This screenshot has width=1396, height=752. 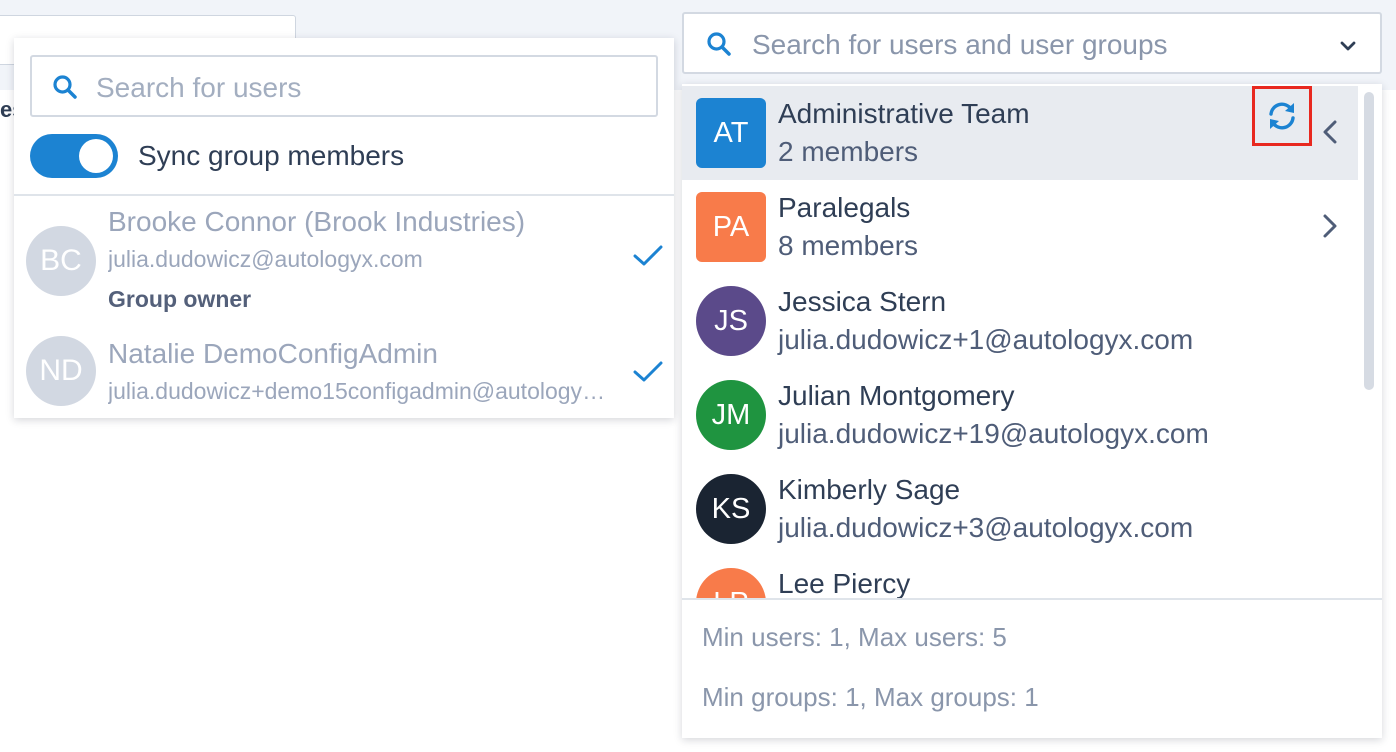 I want to click on sync-group-members-label: Sync group members, so click(x=271, y=155).